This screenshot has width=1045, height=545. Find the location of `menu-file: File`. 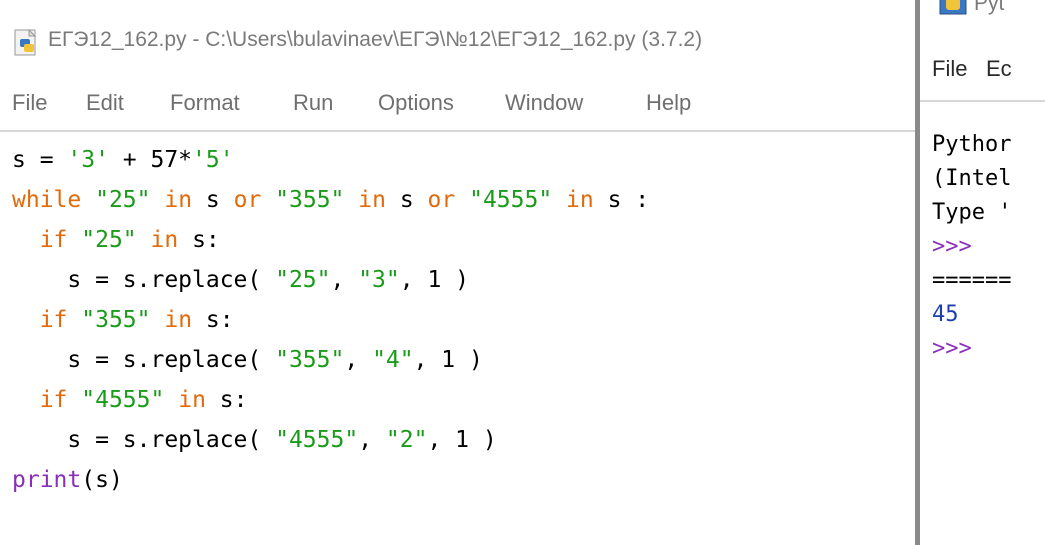

menu-file: File is located at coordinates (29, 103).